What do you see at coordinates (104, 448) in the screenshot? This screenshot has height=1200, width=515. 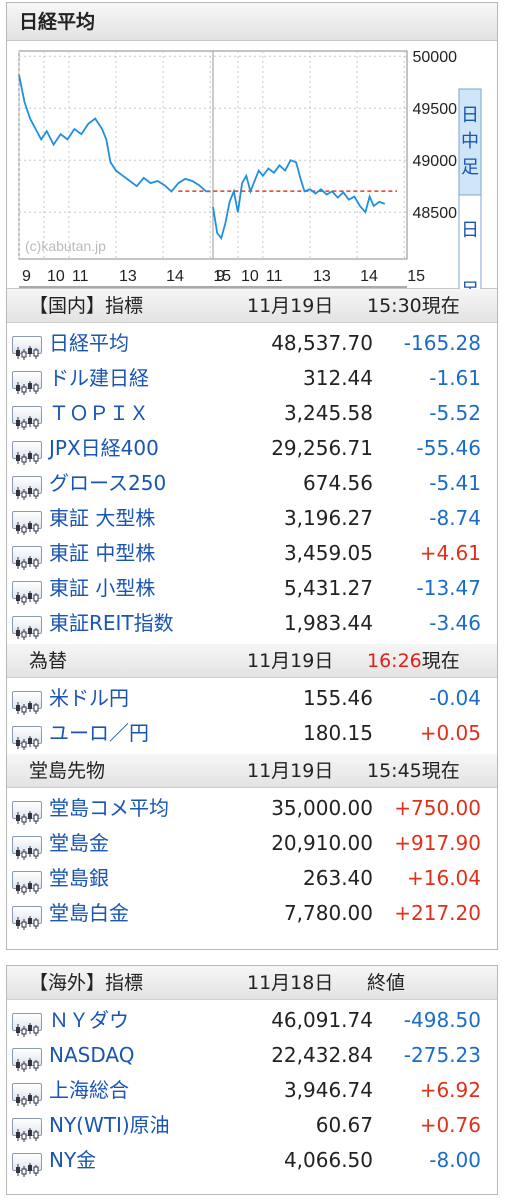 I see `item-name-link: JPX日経400` at bounding box center [104, 448].